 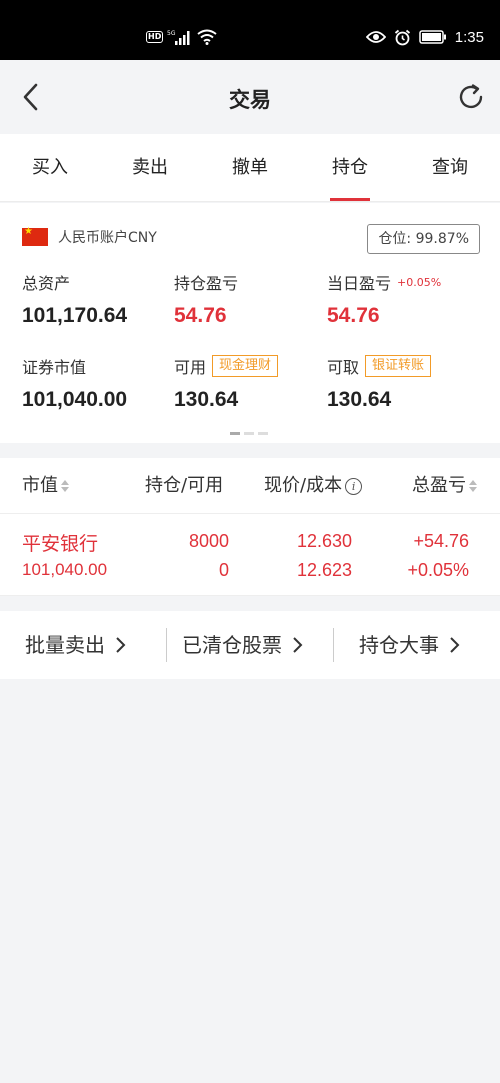 I want to click on stock-total-pnl: +54.76, so click(x=441, y=541).